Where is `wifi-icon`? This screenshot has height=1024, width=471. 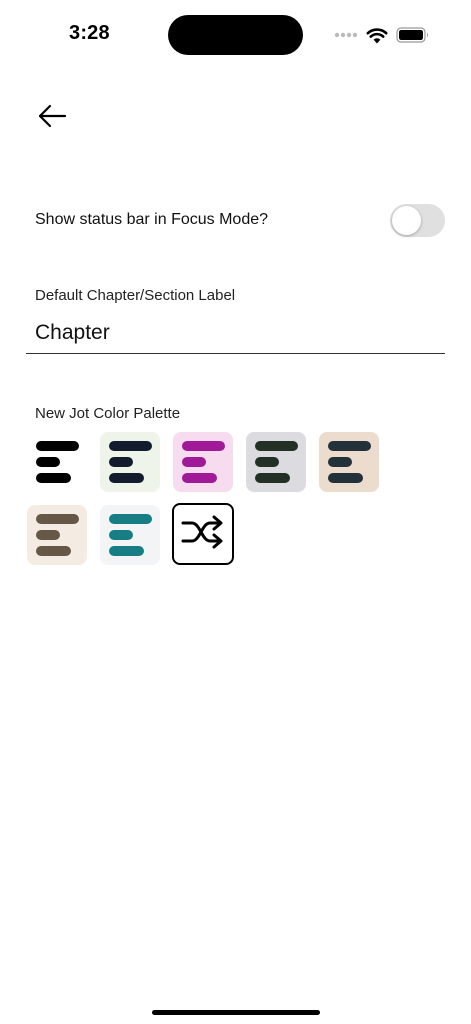
wifi-icon is located at coordinates (377, 35).